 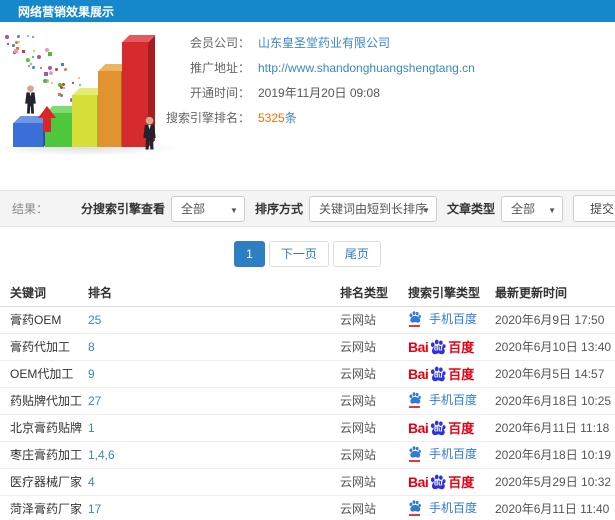 What do you see at coordinates (44, 455) in the screenshot?
I see `keyword-cell: 枣庄膏药加工` at bounding box center [44, 455].